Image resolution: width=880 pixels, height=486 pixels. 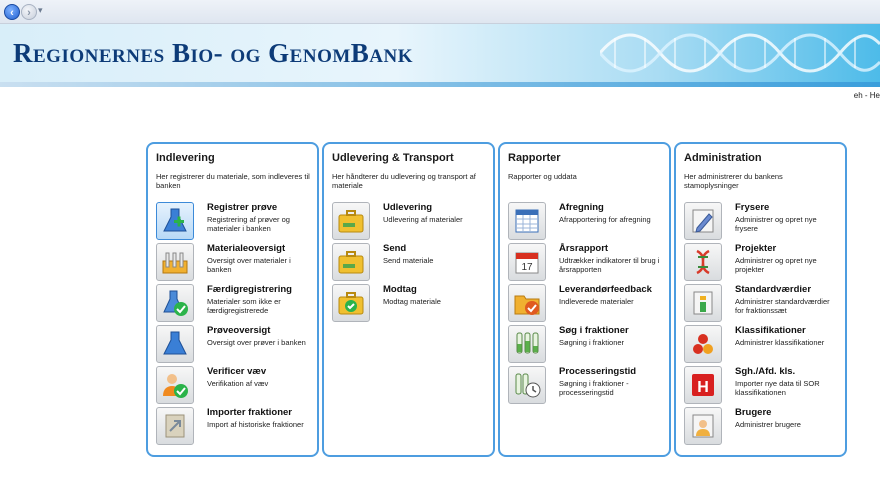 I want to click on panel-title: Indlevering, so click(x=185, y=158).